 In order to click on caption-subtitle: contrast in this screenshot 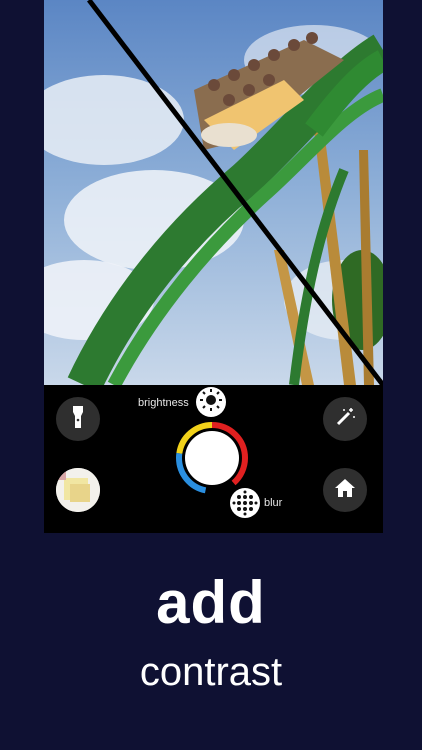, I will do `click(211, 672)`.